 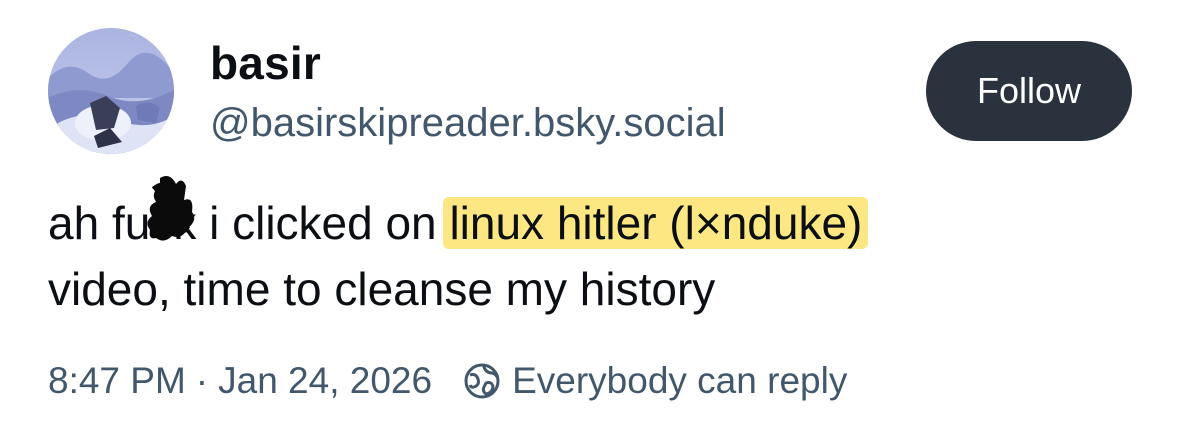 What do you see at coordinates (382, 289) in the screenshot?
I see `post-text-line-2: video, time to cleanse my history` at bounding box center [382, 289].